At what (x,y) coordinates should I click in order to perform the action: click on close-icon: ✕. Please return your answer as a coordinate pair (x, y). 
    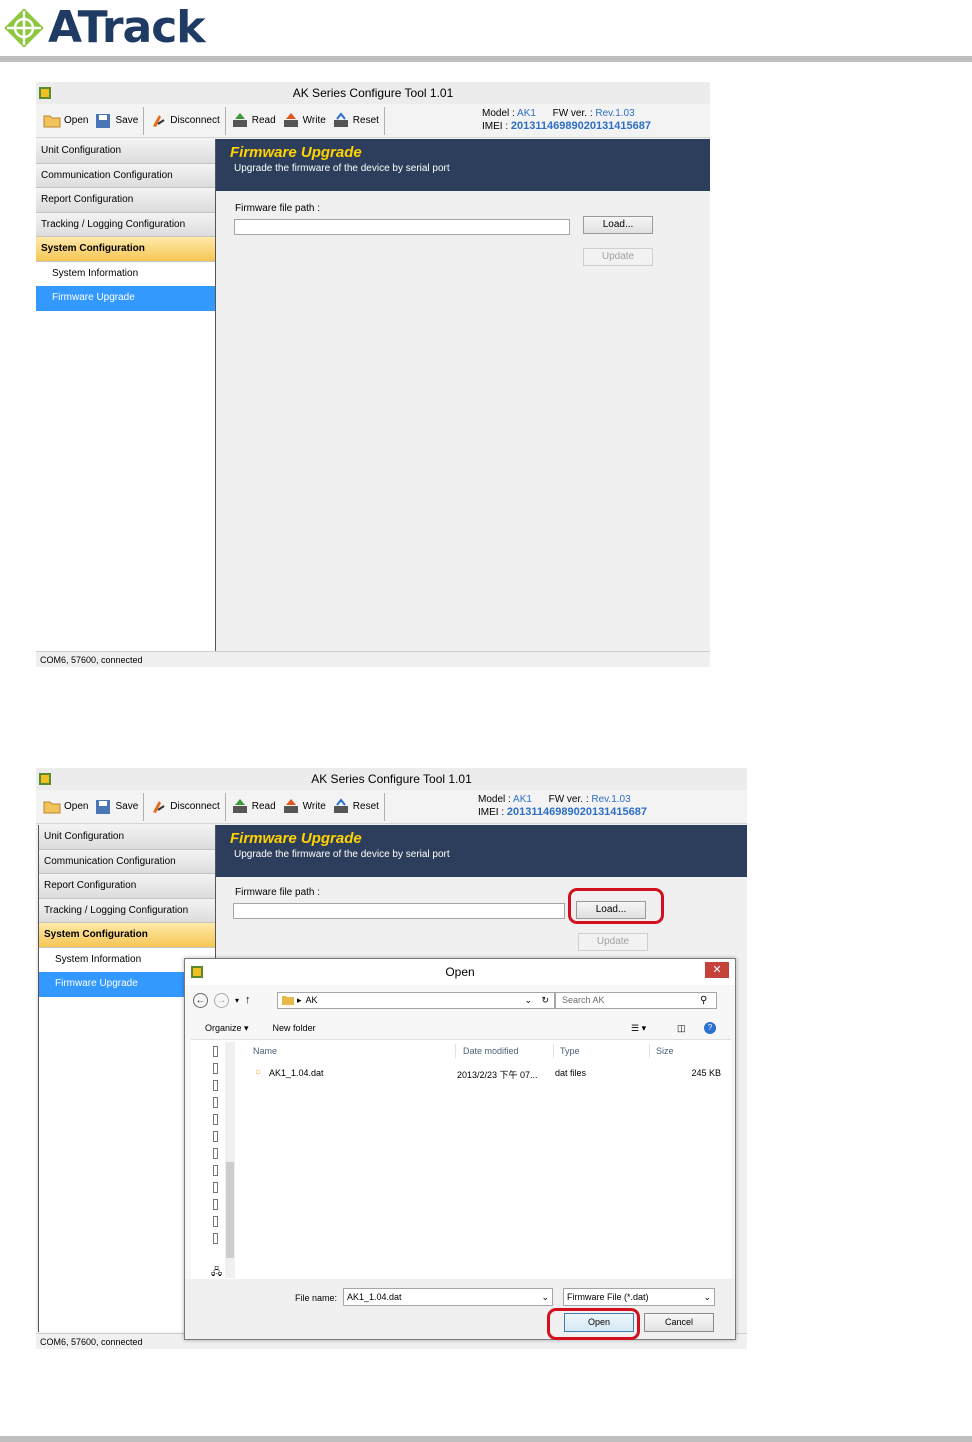
    Looking at the image, I should click on (717, 970).